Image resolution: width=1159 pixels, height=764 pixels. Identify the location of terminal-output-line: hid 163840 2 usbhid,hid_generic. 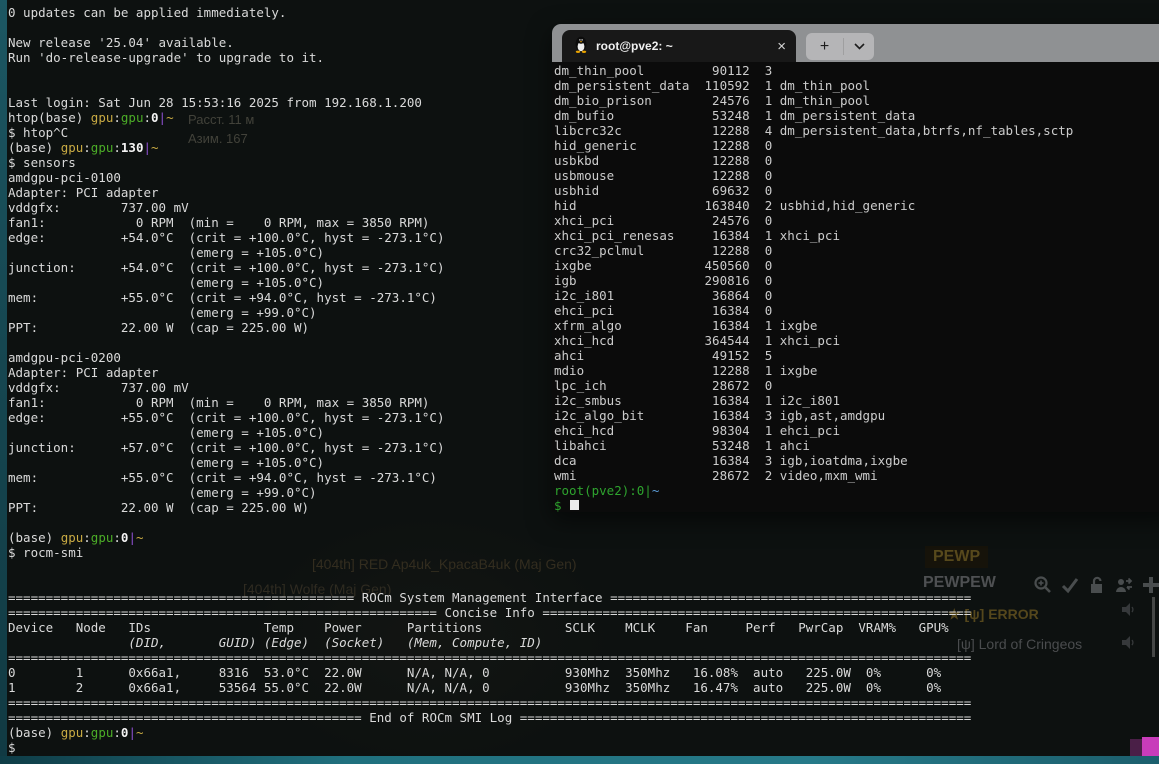
(735, 205).